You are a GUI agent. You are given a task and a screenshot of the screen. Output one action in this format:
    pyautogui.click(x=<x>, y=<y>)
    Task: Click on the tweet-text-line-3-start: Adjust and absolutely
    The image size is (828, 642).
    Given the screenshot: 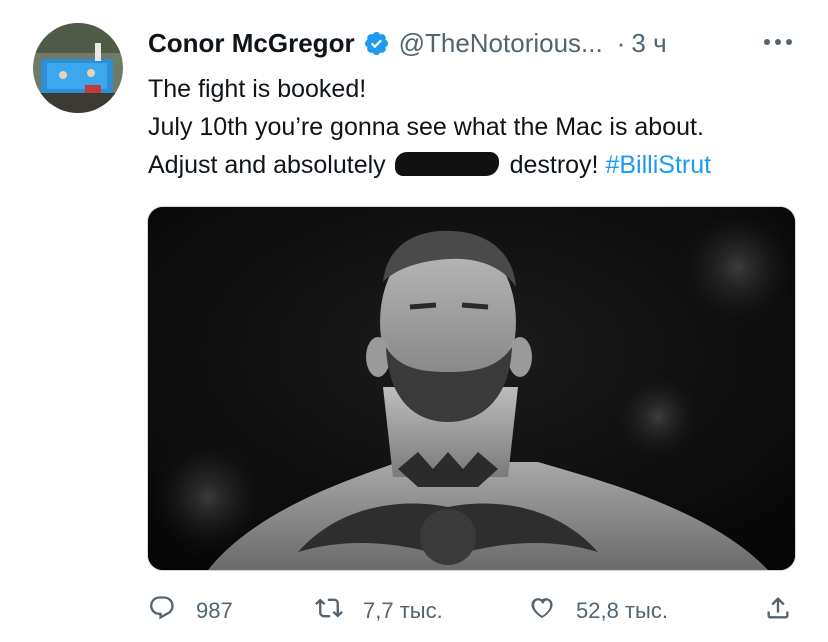 What is the action you would take?
    pyautogui.click(x=267, y=165)
    